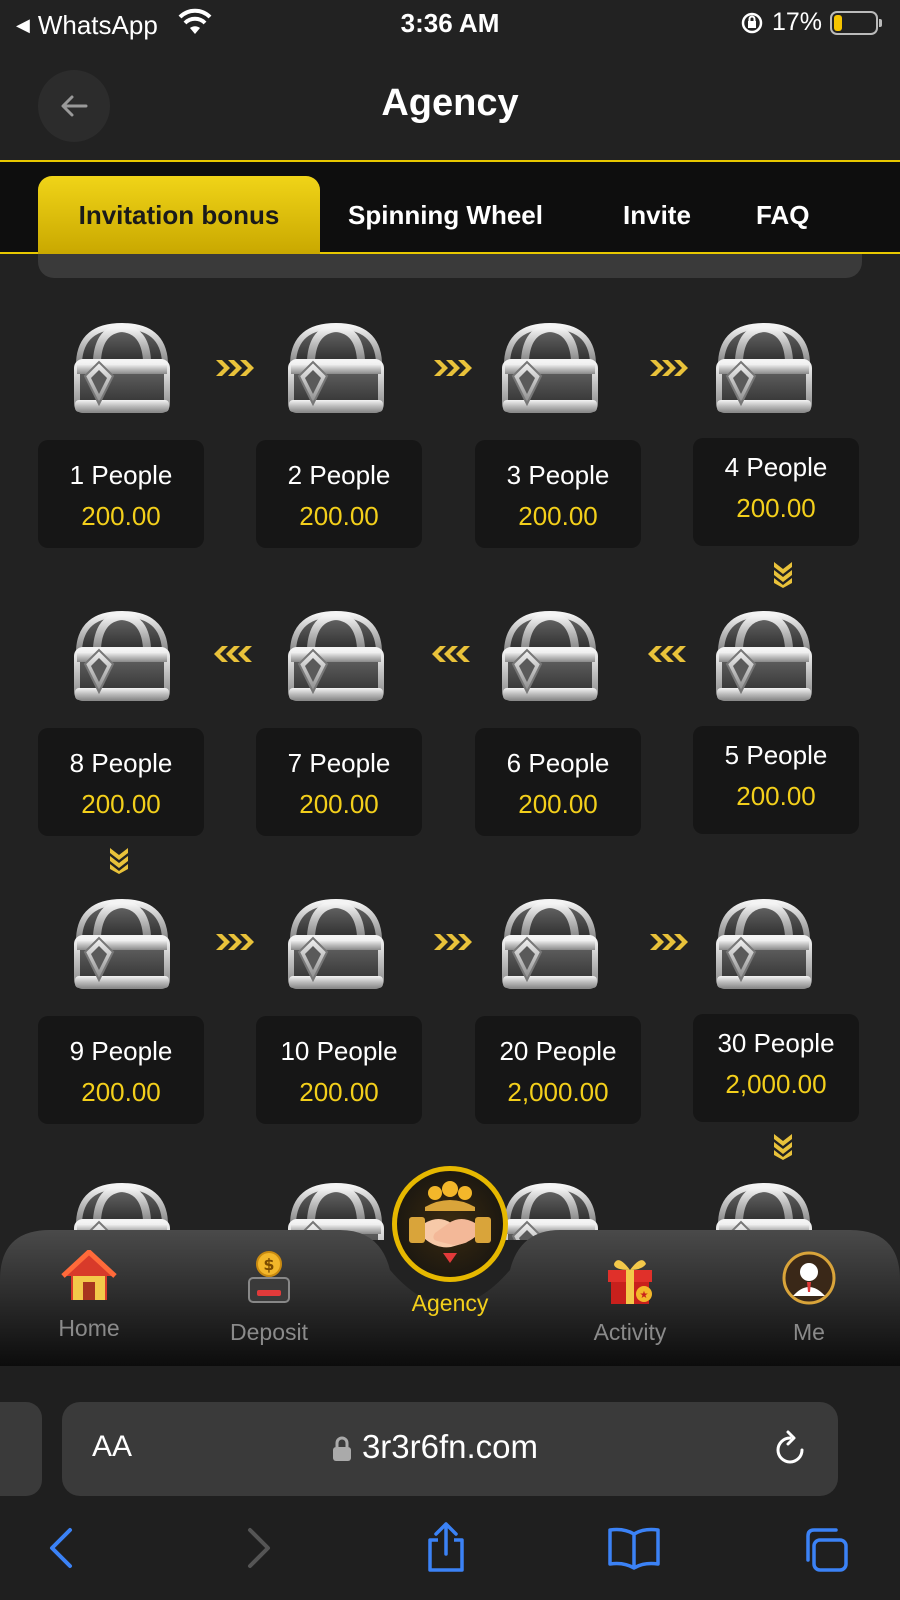 This screenshot has width=900, height=1600. Describe the element at coordinates (558, 494) in the screenshot. I see `reward-card: 3 People 200.00` at that location.